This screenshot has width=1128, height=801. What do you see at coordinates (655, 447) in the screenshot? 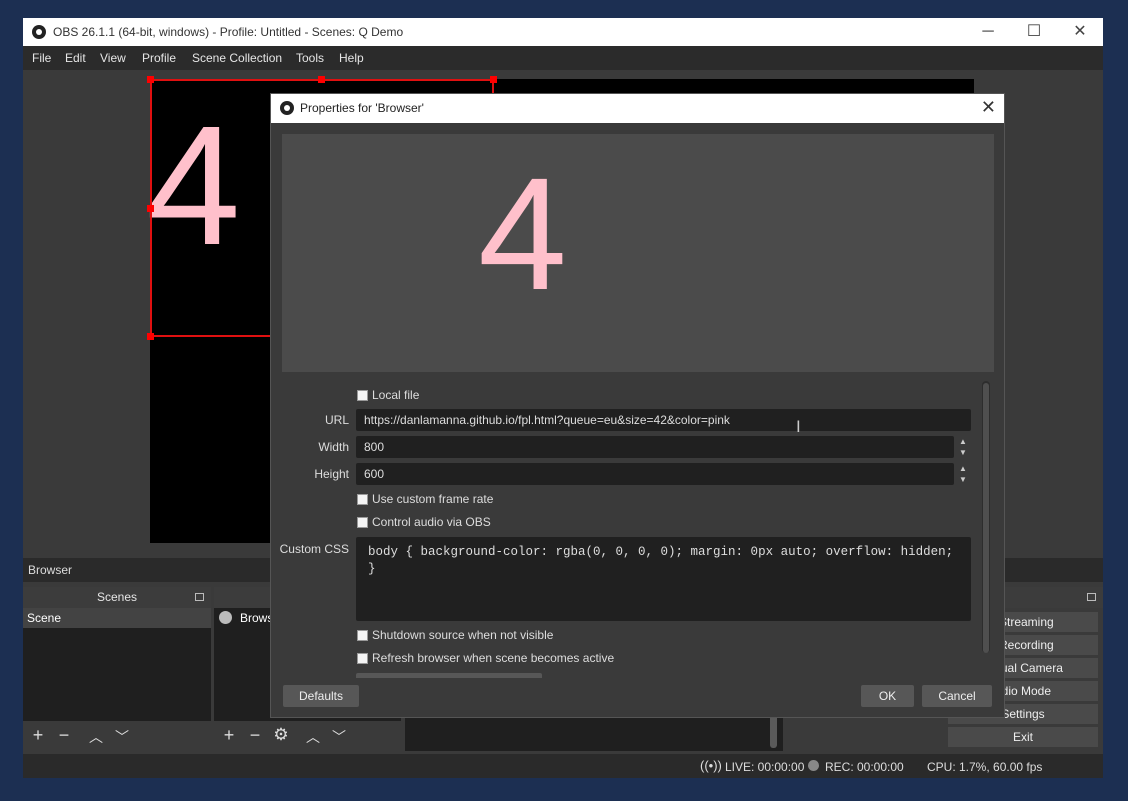
I see `width-input: 800` at bounding box center [655, 447].